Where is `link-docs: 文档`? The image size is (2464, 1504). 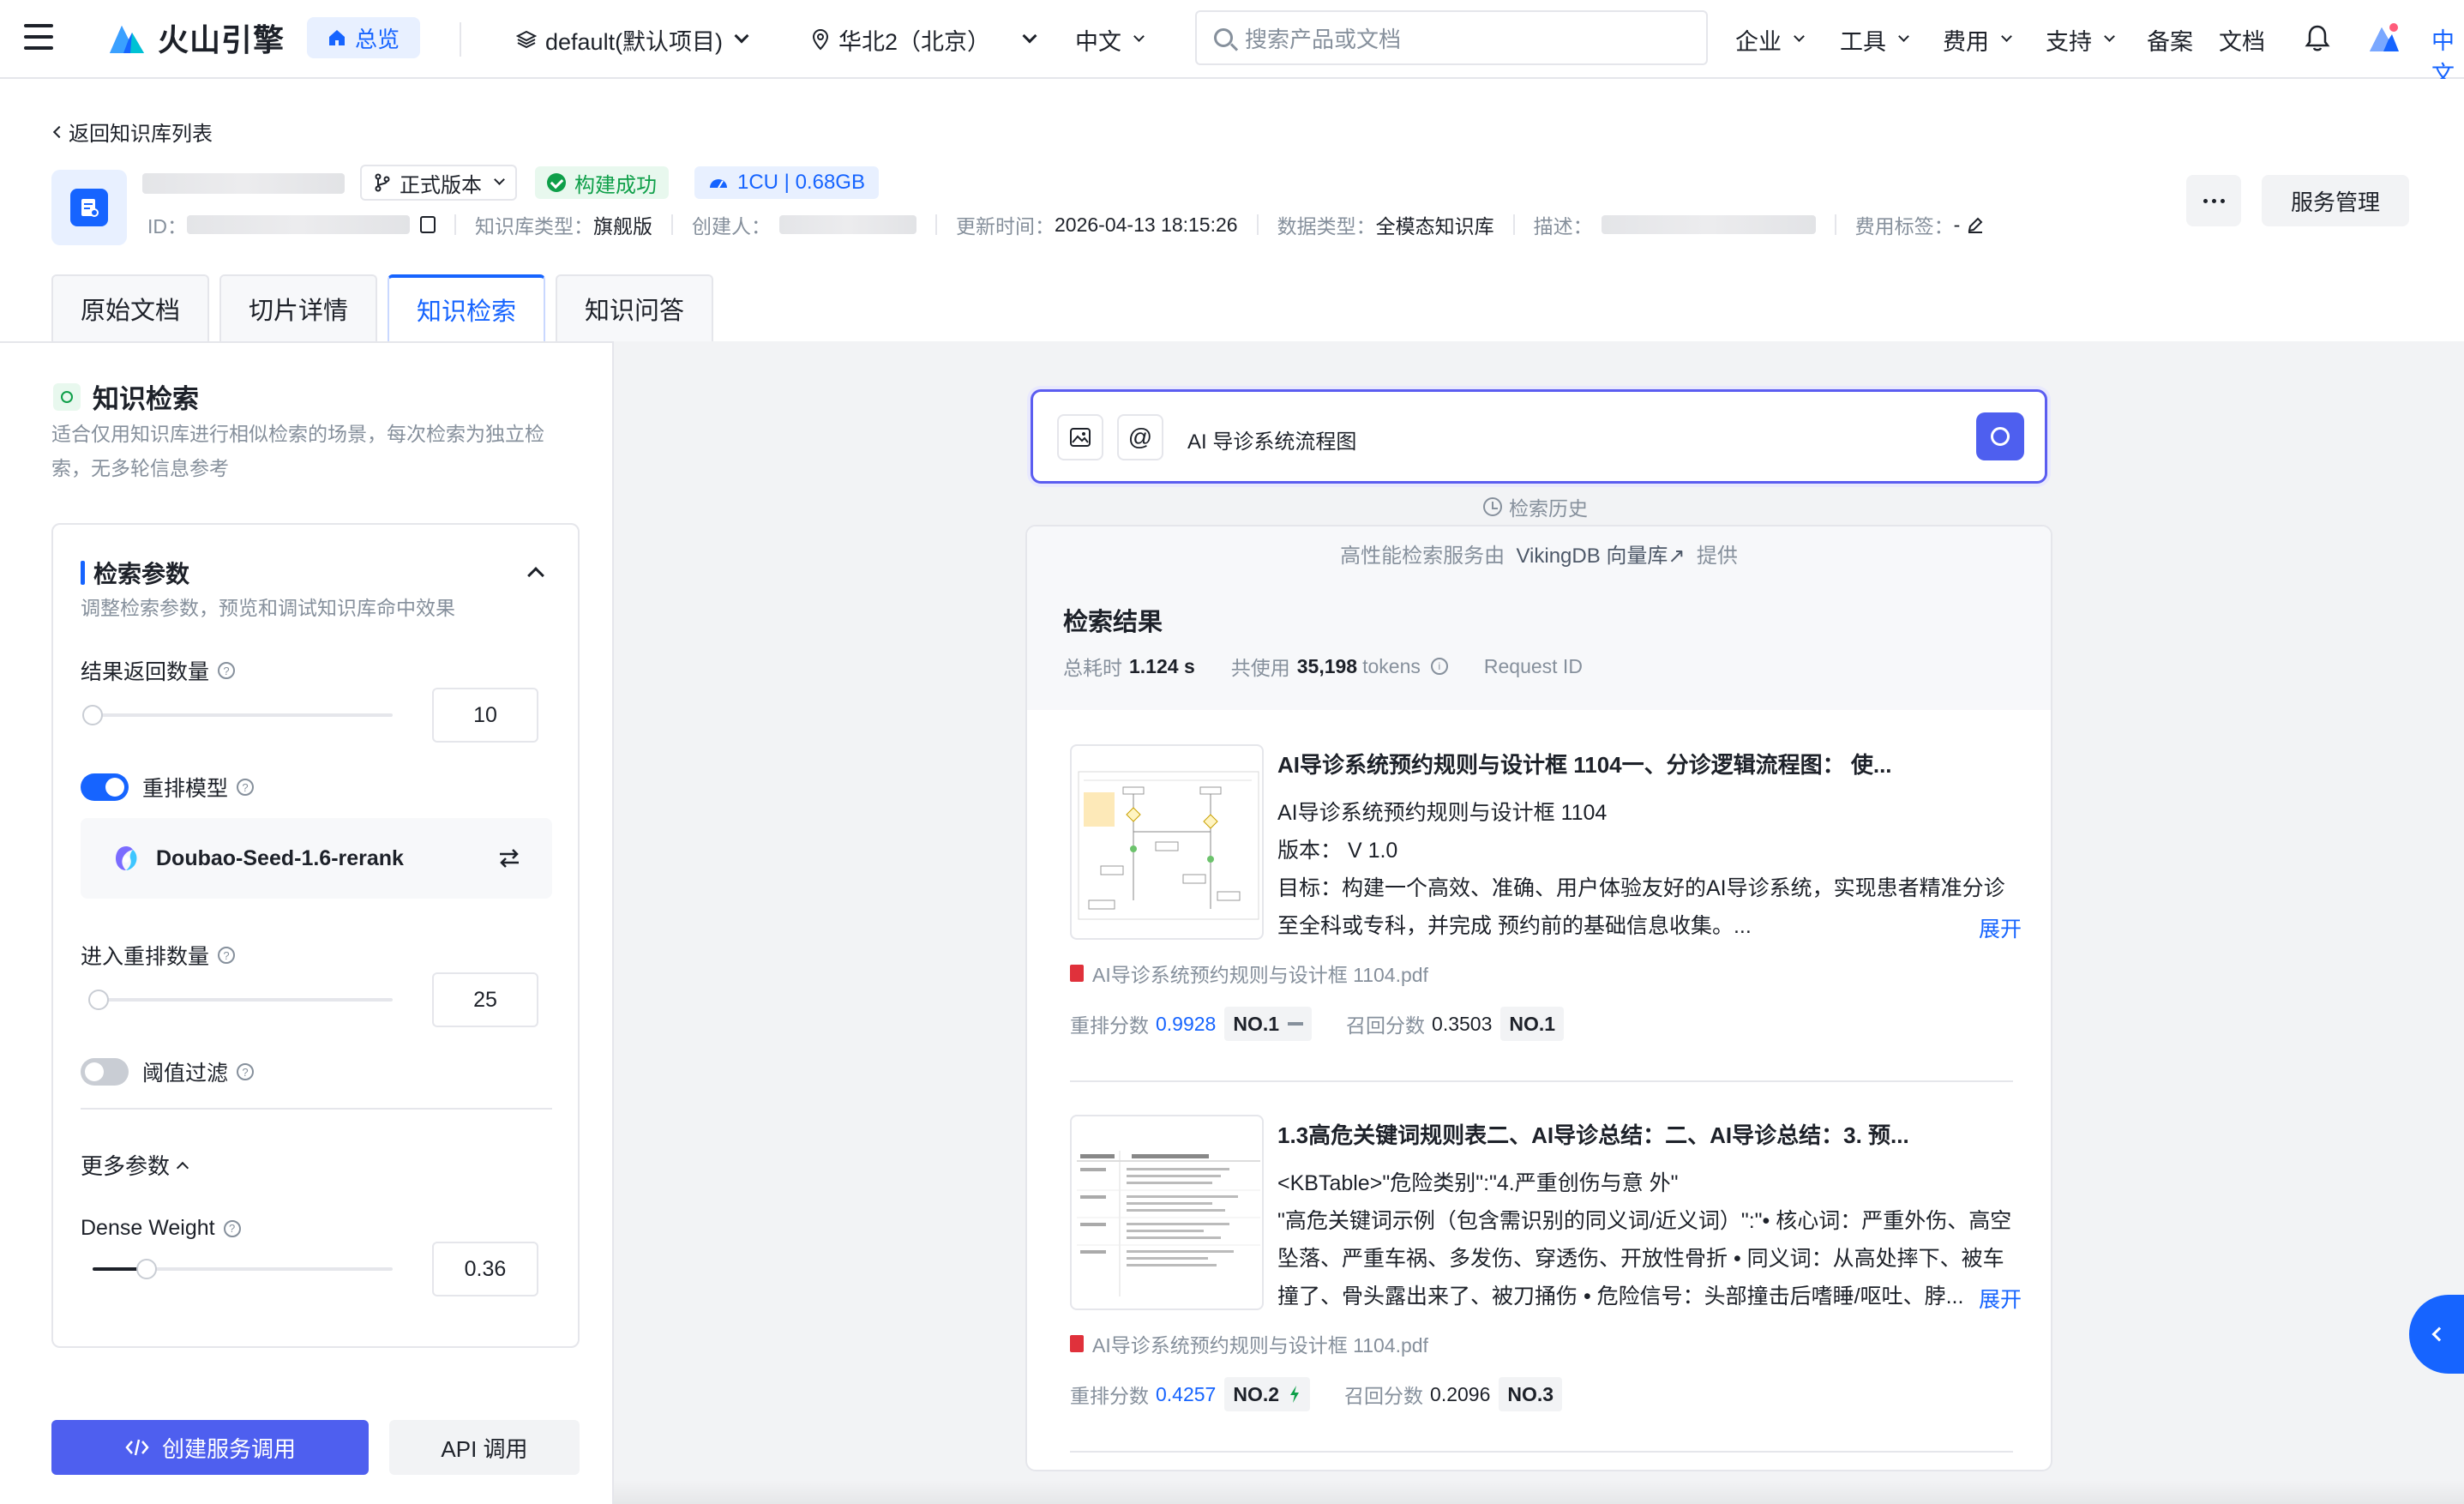 link-docs: 文档 is located at coordinates (2242, 39).